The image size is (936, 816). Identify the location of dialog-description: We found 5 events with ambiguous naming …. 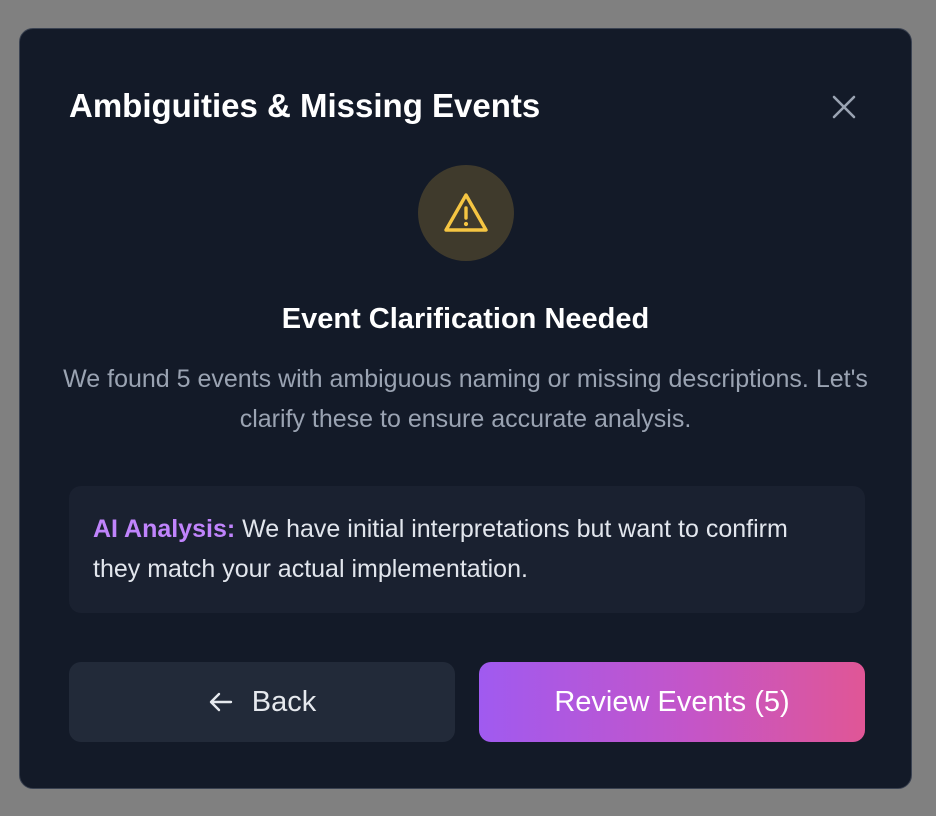
(465, 399).